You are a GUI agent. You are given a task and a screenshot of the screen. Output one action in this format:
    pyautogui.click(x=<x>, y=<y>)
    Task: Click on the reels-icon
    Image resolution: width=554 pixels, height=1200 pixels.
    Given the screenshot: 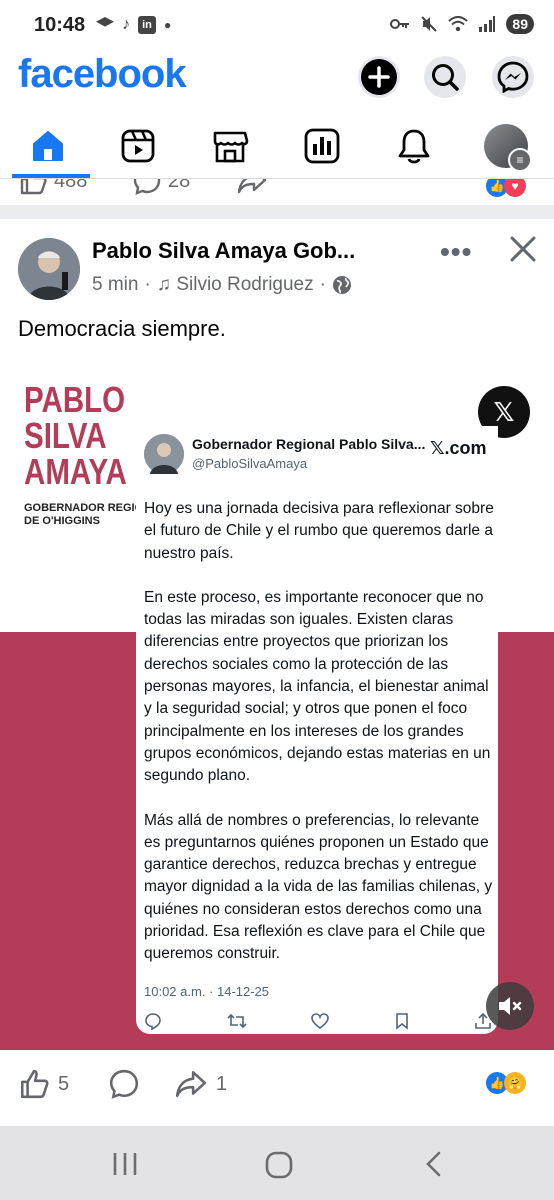 What is the action you would take?
    pyautogui.click(x=138, y=146)
    